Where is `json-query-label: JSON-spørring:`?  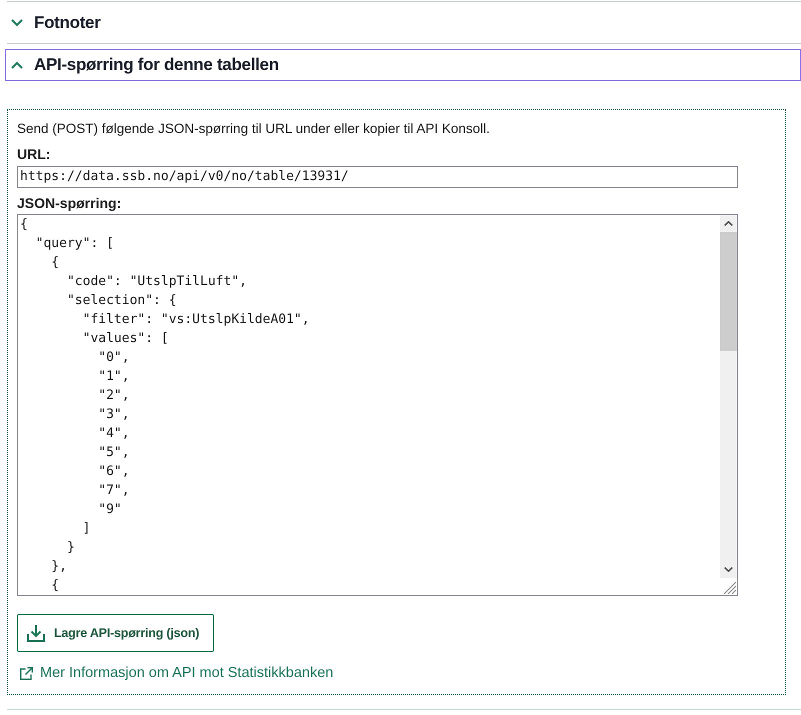
json-query-label: JSON-spørring: is located at coordinates (69, 203).